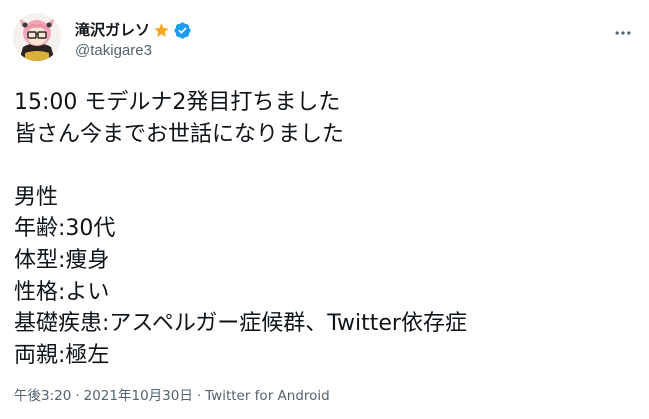 The image size is (649, 419). Describe the element at coordinates (133, 51) in the screenshot. I see `handle: @takigare3` at that location.